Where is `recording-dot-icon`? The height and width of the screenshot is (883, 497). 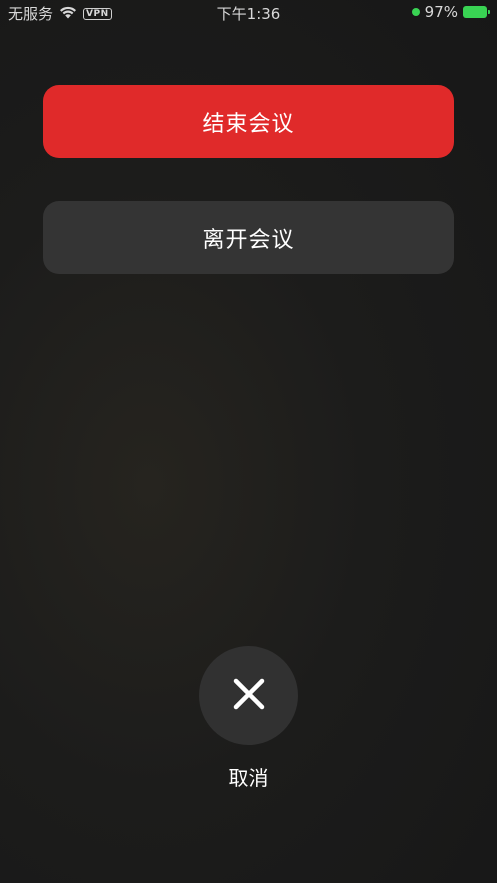
recording-dot-icon is located at coordinates (415, 12).